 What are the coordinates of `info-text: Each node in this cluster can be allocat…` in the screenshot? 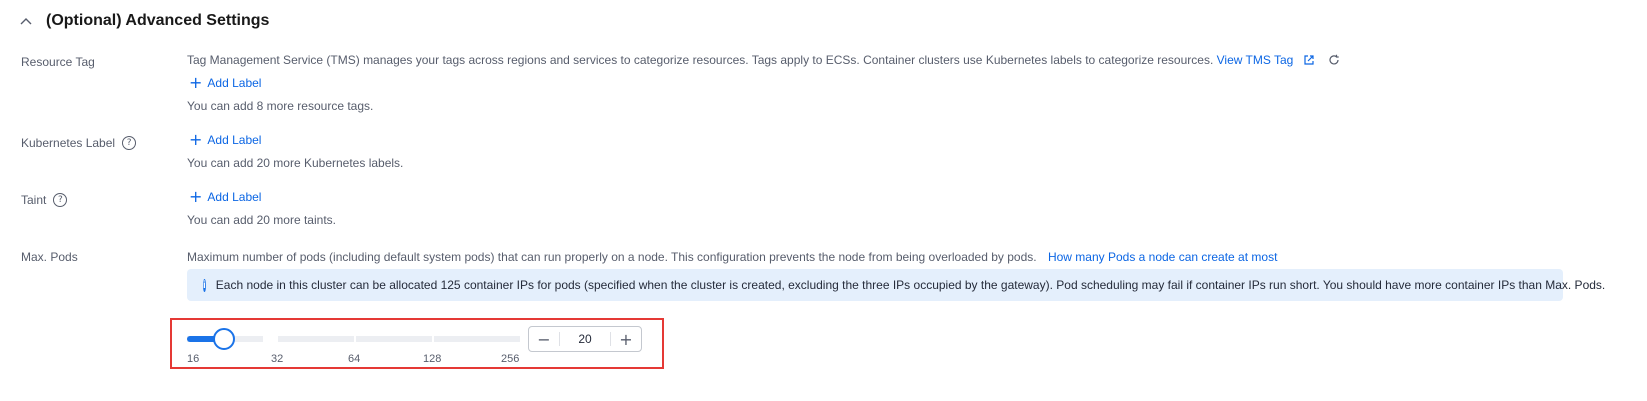 It's located at (910, 285).